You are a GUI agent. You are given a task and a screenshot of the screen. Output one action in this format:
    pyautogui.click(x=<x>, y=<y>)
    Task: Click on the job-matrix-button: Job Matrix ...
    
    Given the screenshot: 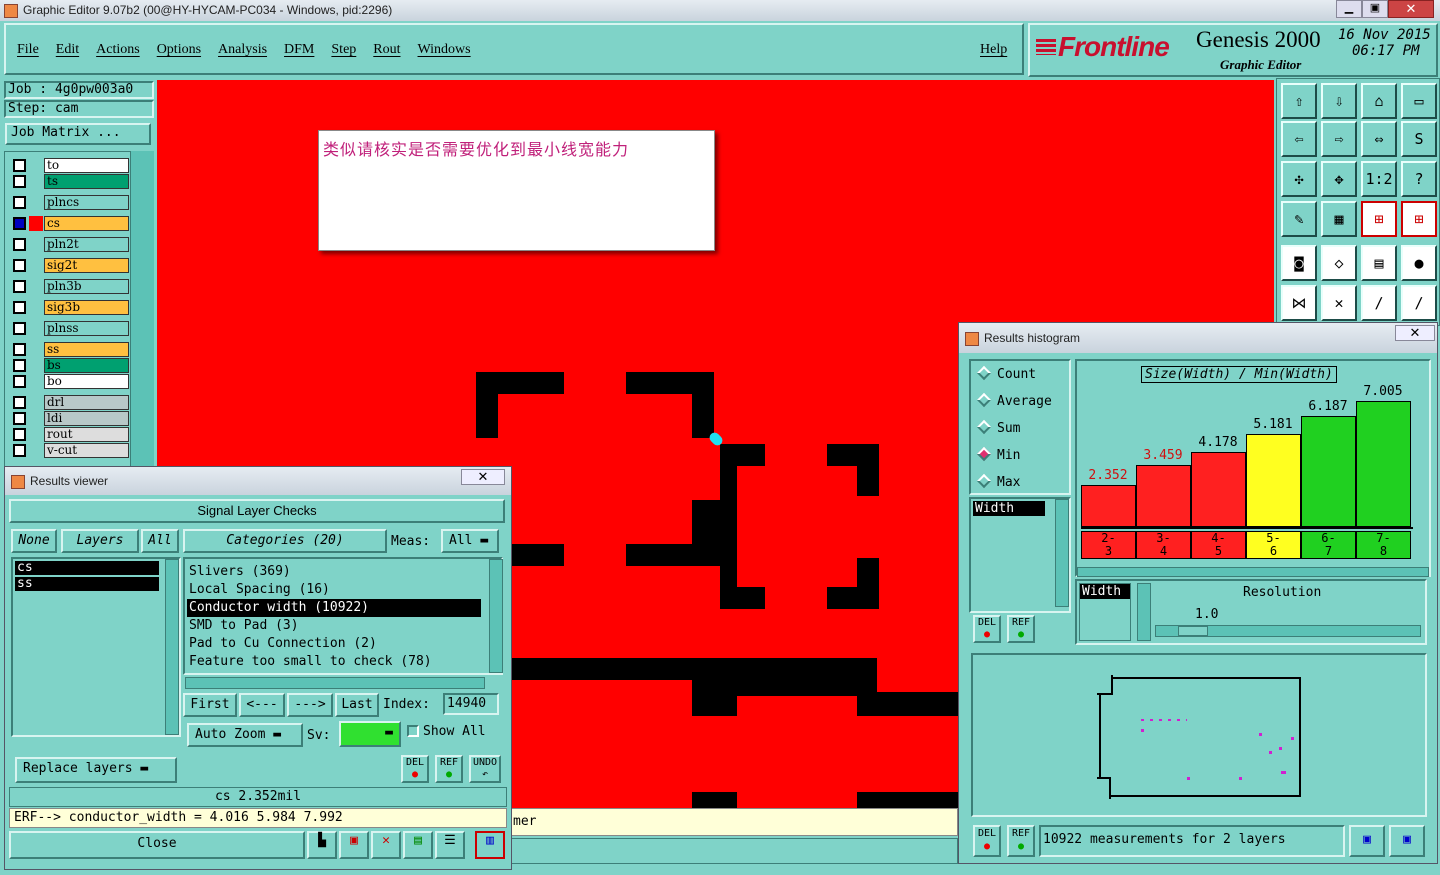 What is the action you would take?
    pyautogui.click(x=78, y=134)
    